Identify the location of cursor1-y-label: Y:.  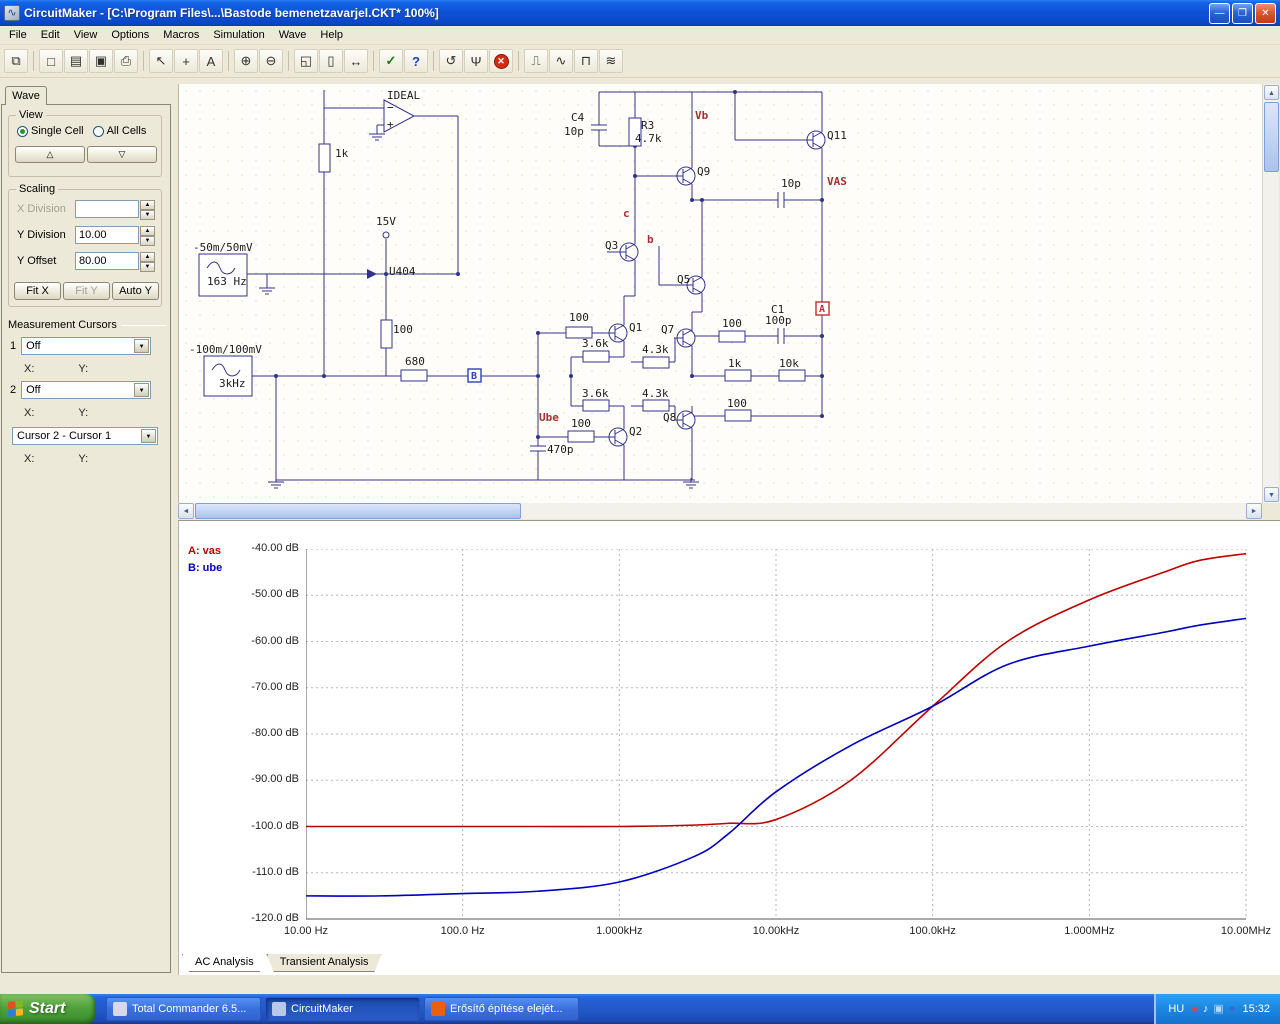
(83, 369).